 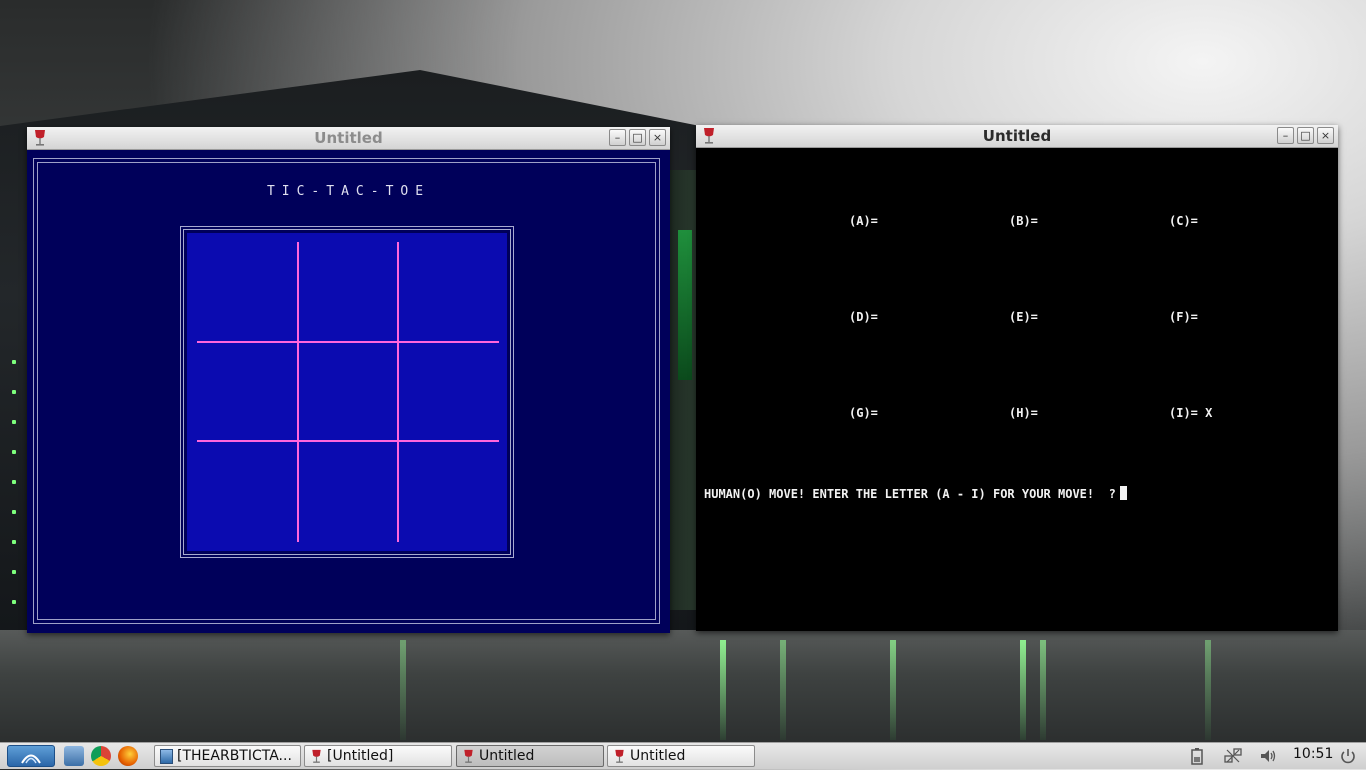 I want to click on cell-c: (C)=, so click(x=1183, y=221).